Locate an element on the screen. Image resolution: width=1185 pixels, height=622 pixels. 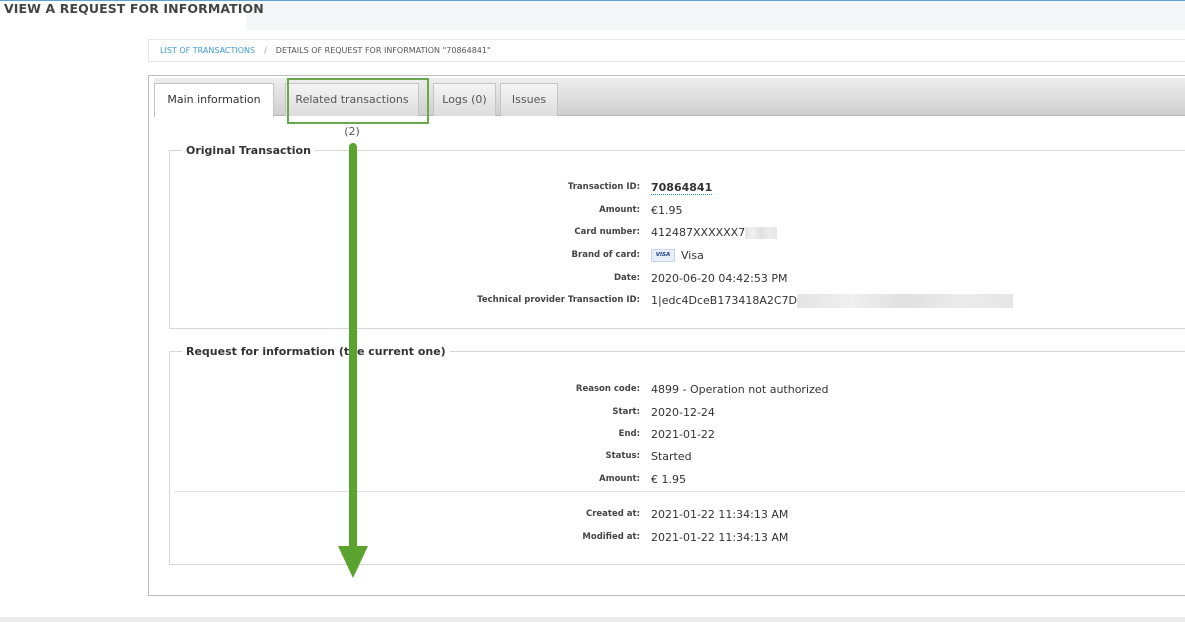
date-label: Date: is located at coordinates (626, 278).